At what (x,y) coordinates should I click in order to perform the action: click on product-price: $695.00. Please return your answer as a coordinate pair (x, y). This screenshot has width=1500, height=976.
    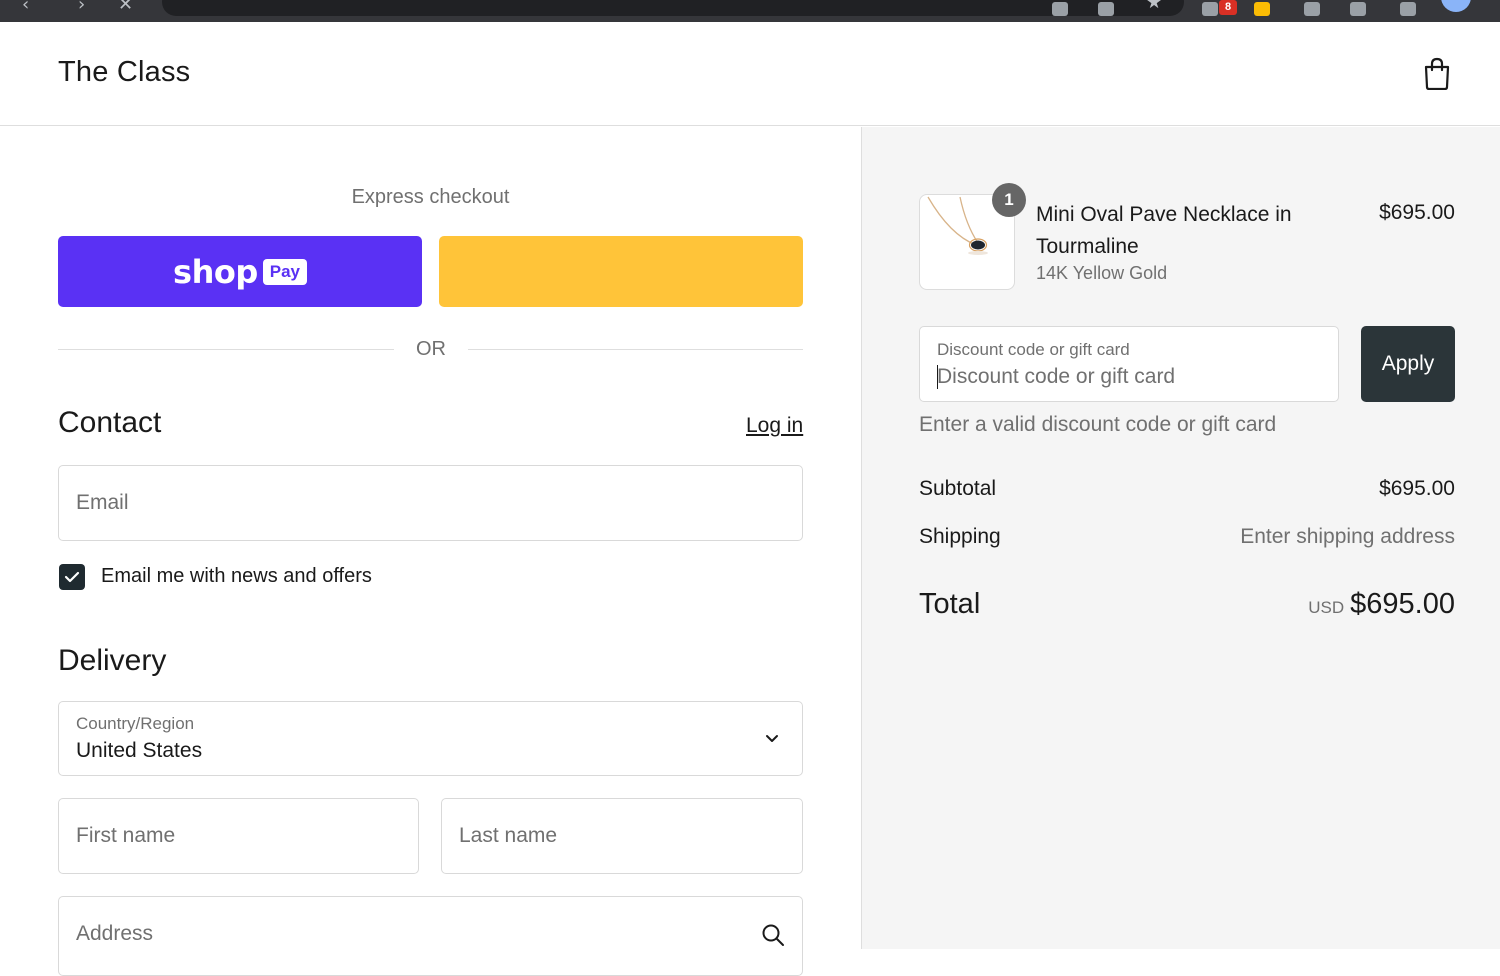
    Looking at the image, I should click on (1417, 212).